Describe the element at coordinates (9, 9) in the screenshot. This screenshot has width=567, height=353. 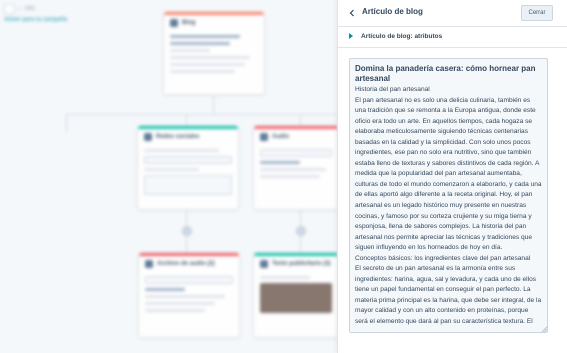
I see `sidebar-toggle-icon` at that location.